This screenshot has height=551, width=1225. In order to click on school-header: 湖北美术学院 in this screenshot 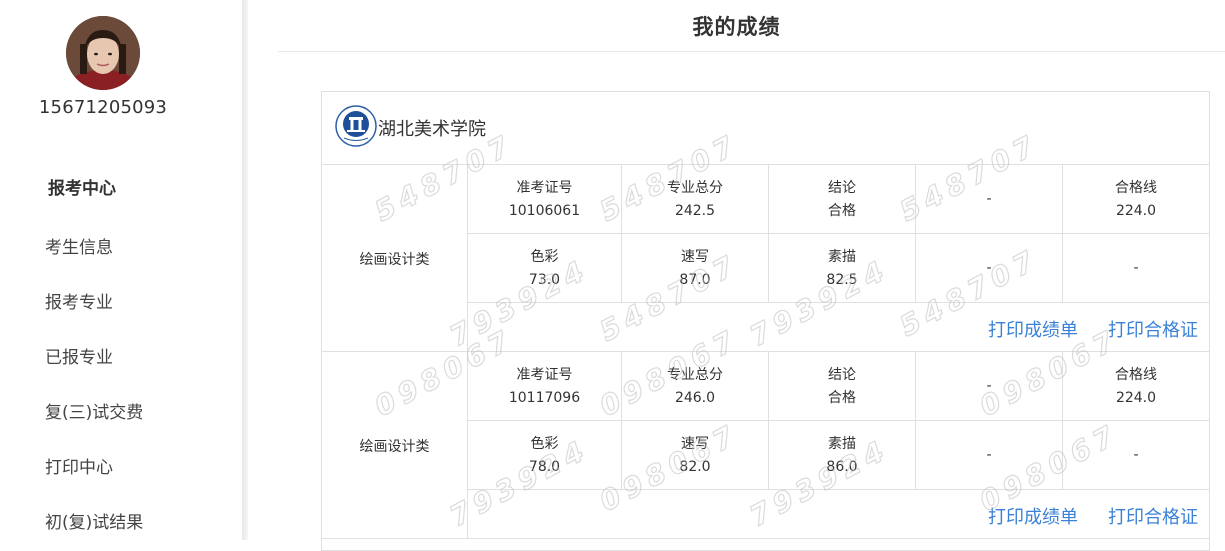, I will do `click(765, 128)`.